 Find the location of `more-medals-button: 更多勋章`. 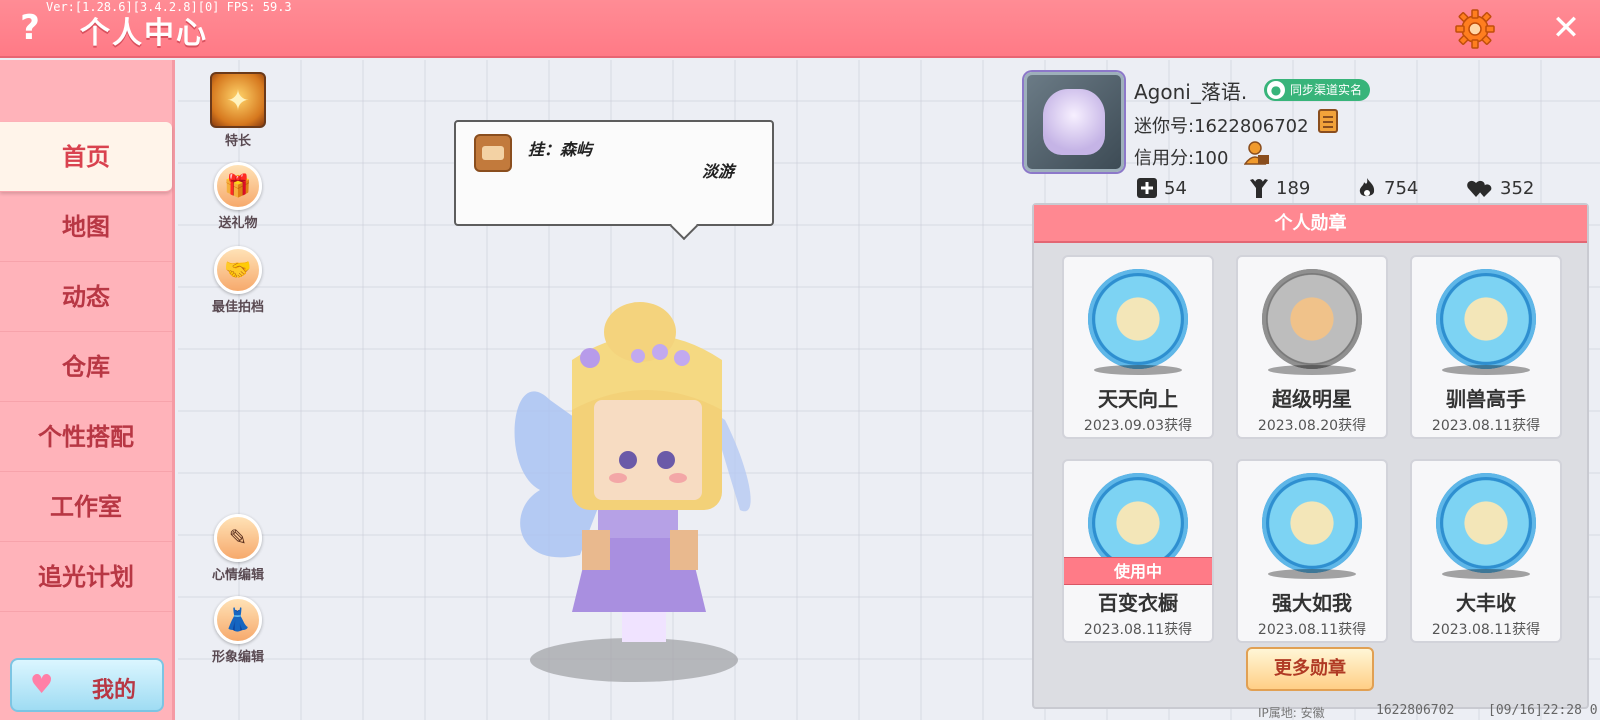

more-medals-button: 更多勋章 is located at coordinates (1310, 669).